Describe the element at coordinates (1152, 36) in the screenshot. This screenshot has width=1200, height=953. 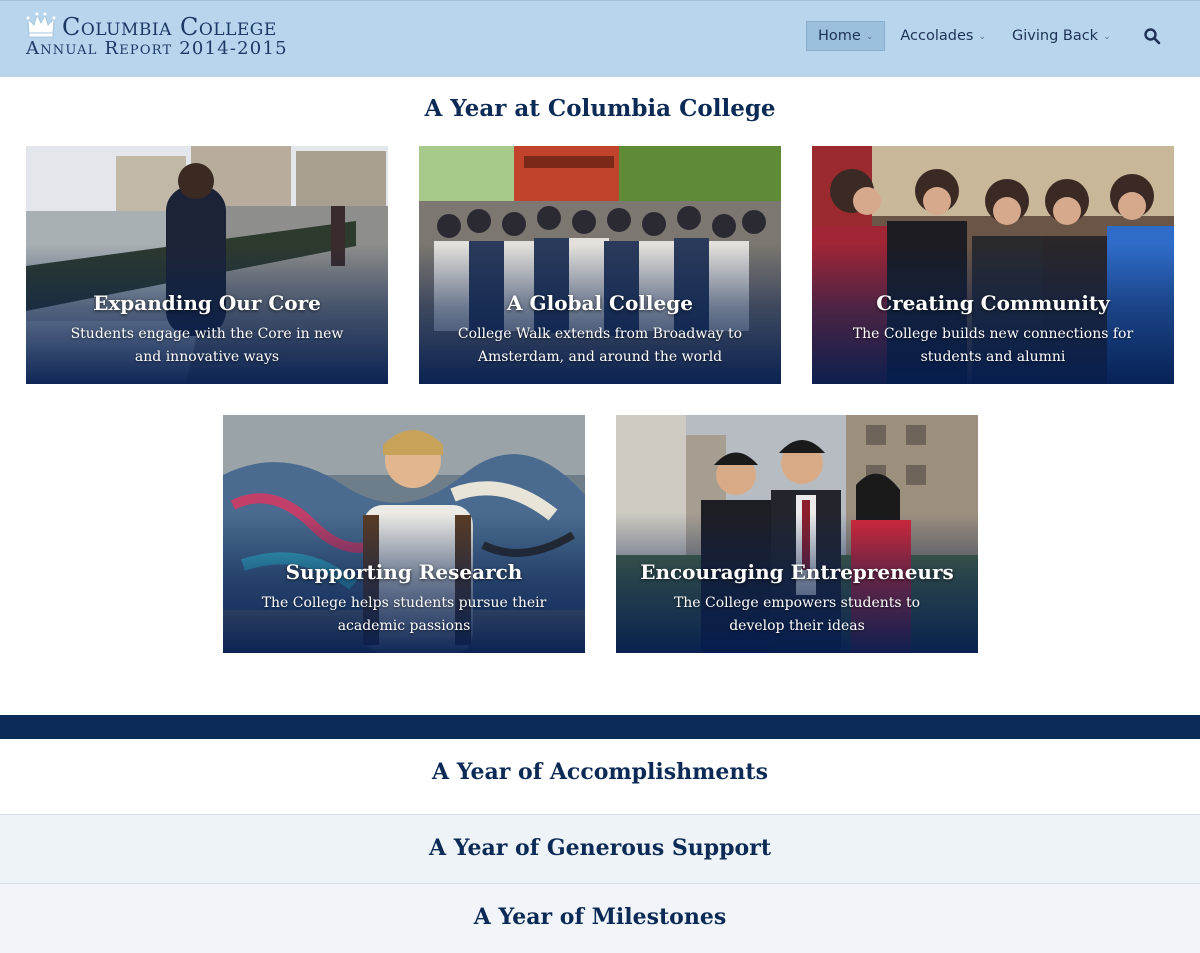
I see `search-icon` at that location.